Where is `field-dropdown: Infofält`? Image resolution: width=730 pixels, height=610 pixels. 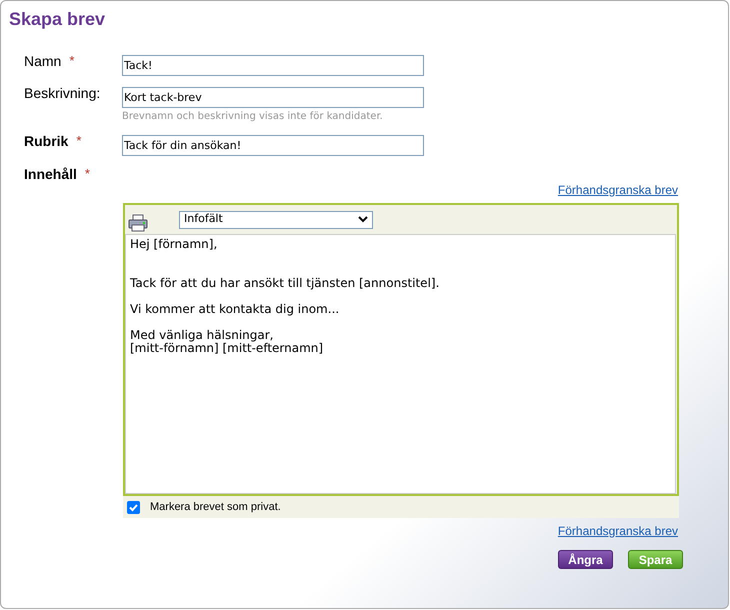 field-dropdown: Infofält is located at coordinates (276, 219).